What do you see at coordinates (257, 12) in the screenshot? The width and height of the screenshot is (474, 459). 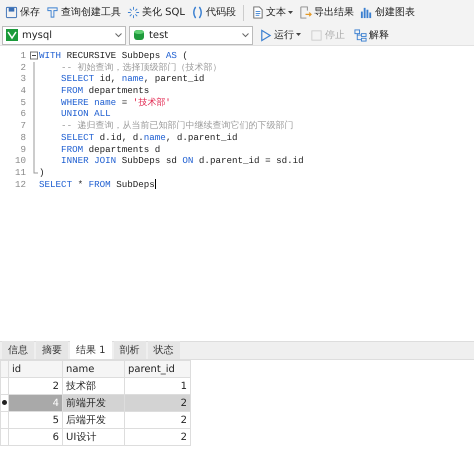 I see `document-icon` at bounding box center [257, 12].